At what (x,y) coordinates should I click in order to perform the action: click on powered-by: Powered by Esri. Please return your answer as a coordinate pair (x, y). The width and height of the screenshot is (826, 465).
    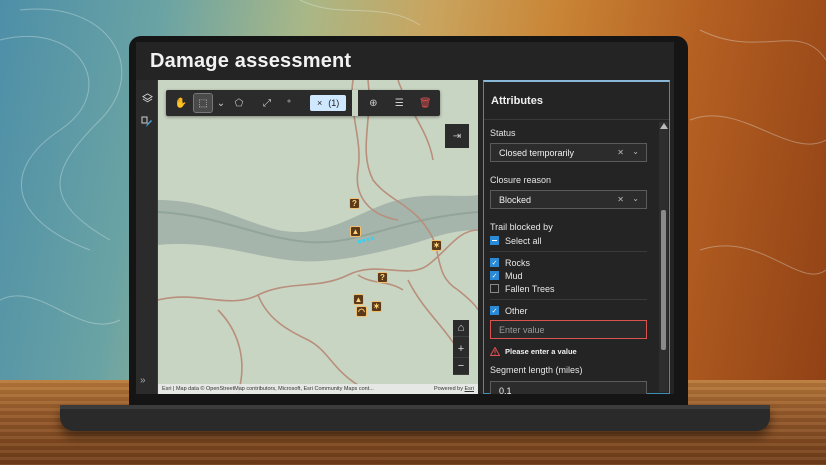
    Looking at the image, I should click on (453, 389).